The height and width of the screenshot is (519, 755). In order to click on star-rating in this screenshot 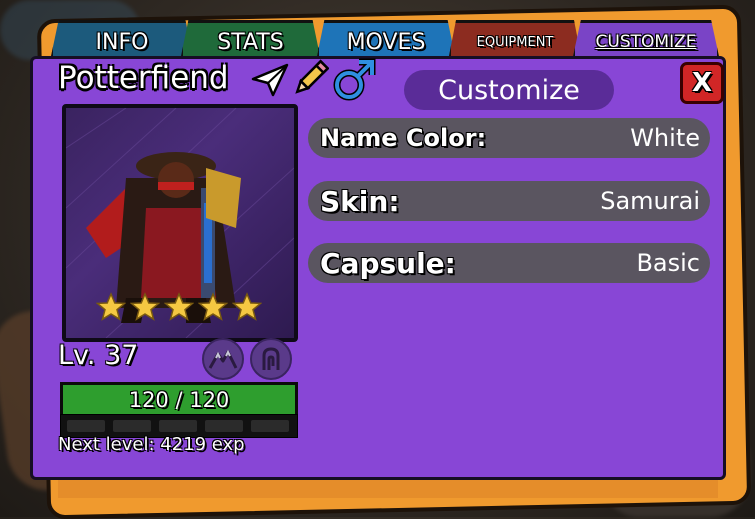, I will do `click(178, 306)`.